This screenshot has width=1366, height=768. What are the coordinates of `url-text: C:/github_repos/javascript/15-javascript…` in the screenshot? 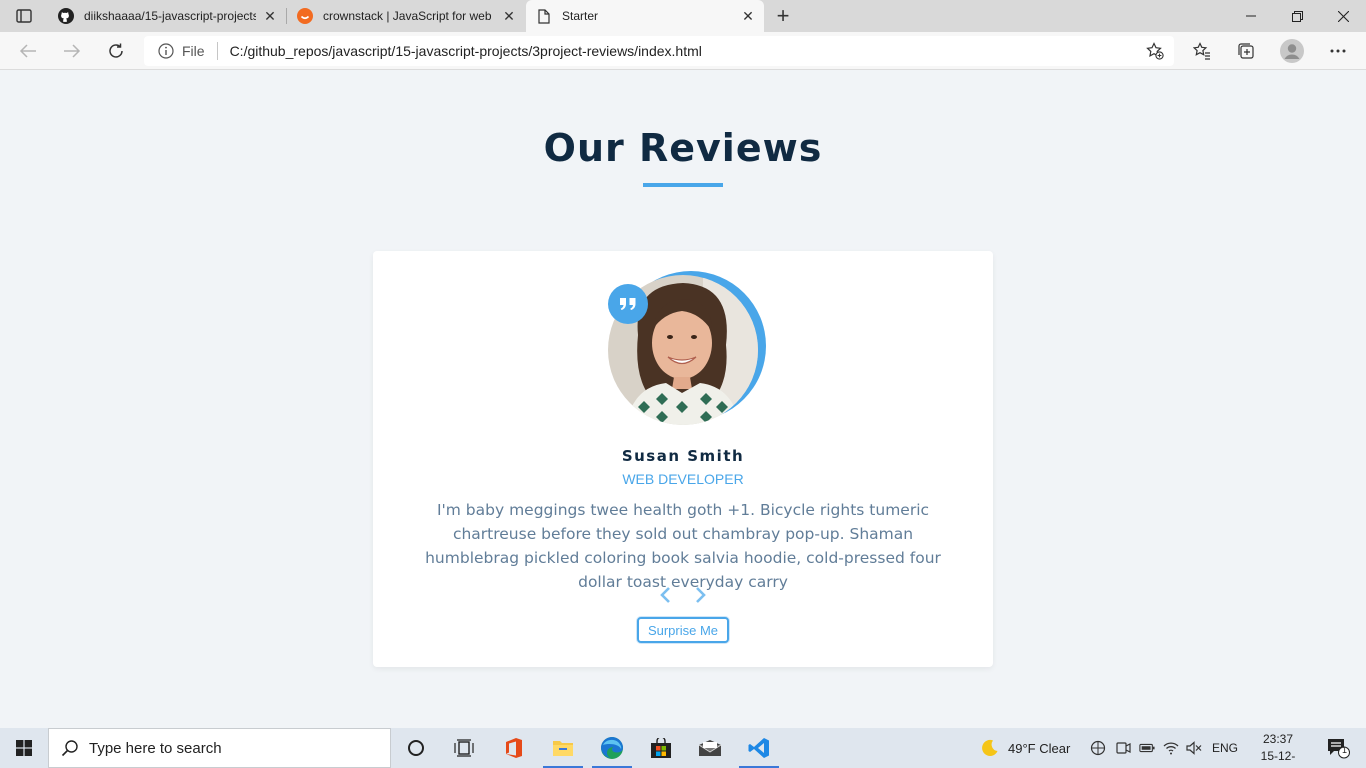 It's located at (466, 51).